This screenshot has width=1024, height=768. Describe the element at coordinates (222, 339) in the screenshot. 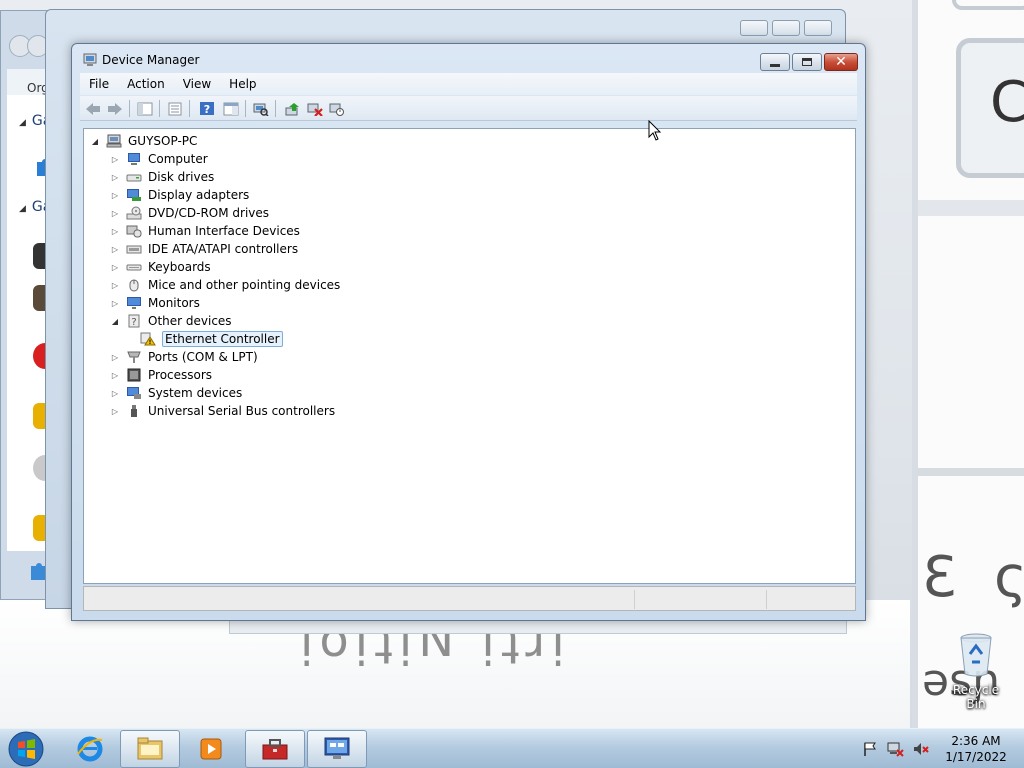

I see `tree-device-label: Ethernet Controller` at that location.